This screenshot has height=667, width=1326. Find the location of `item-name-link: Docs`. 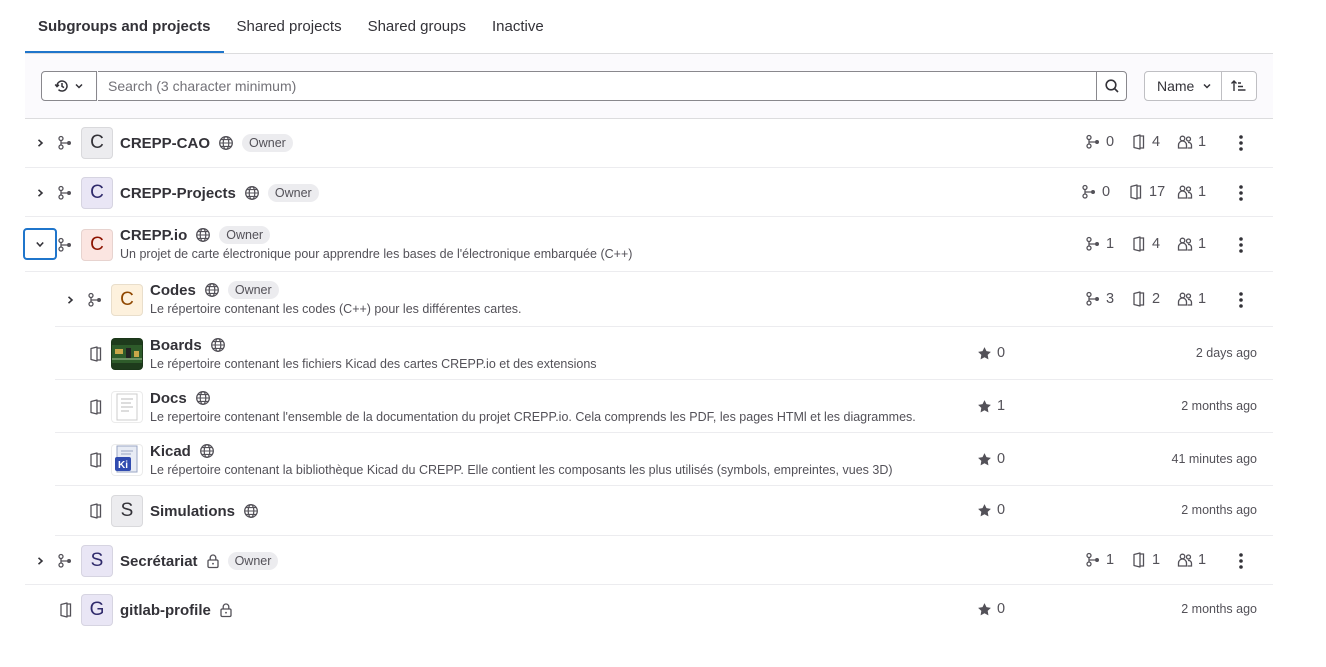

item-name-link: Docs is located at coordinates (168, 398).